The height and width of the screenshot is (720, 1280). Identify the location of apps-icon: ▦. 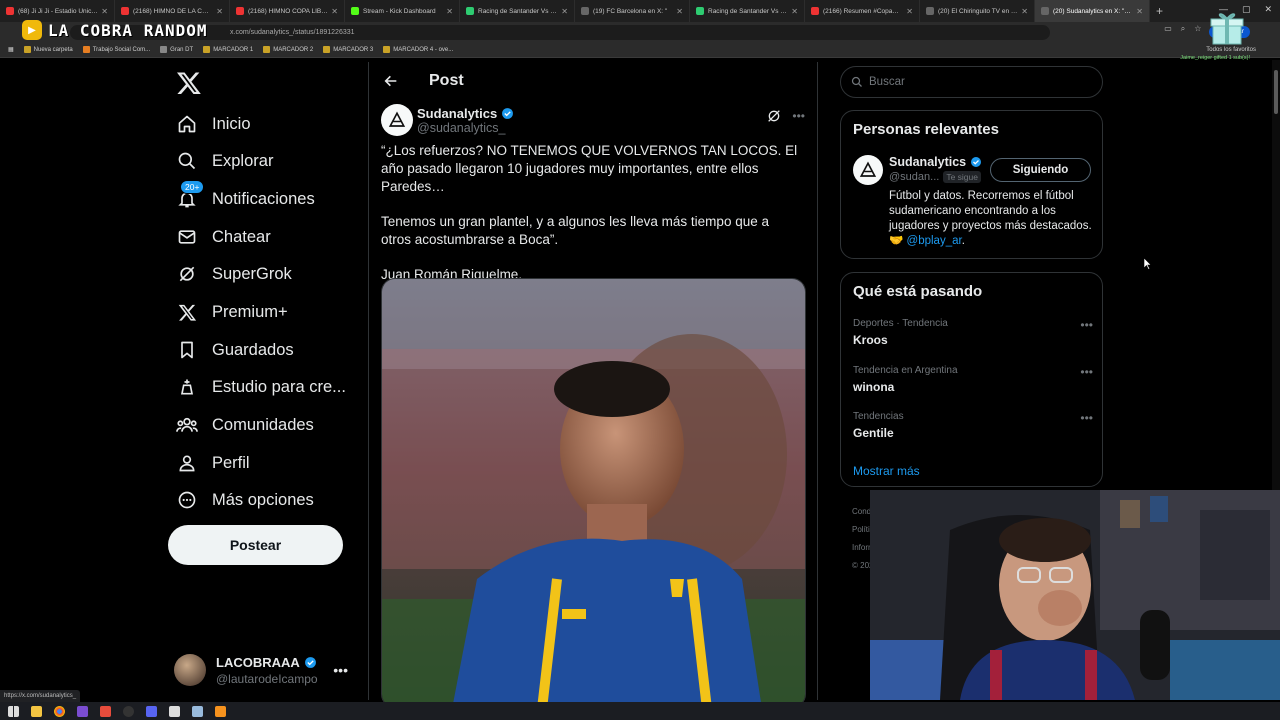
(11, 49).